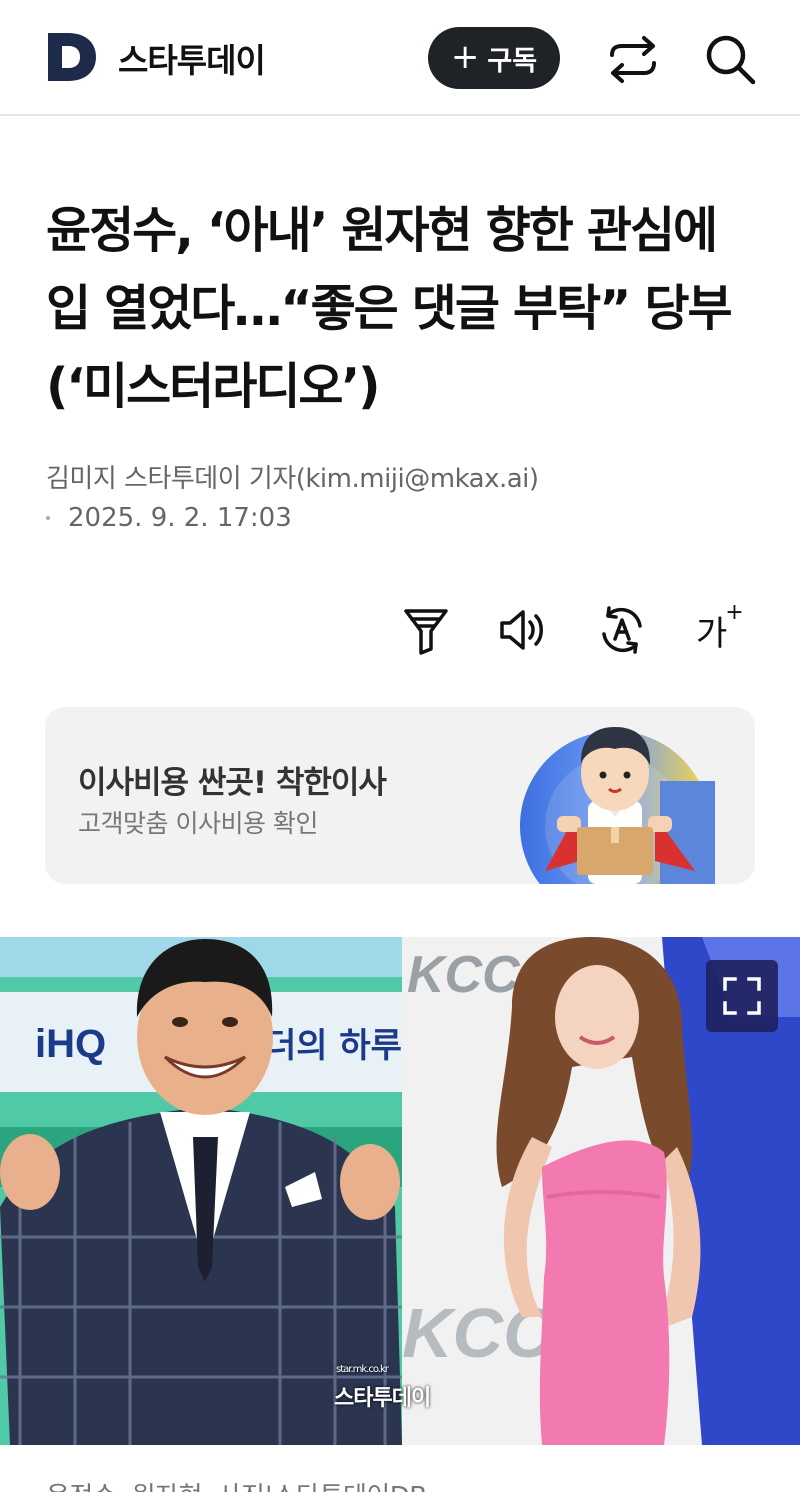  What do you see at coordinates (382, 1398) in the screenshot?
I see `watermark-text: 스타투데이` at bounding box center [382, 1398].